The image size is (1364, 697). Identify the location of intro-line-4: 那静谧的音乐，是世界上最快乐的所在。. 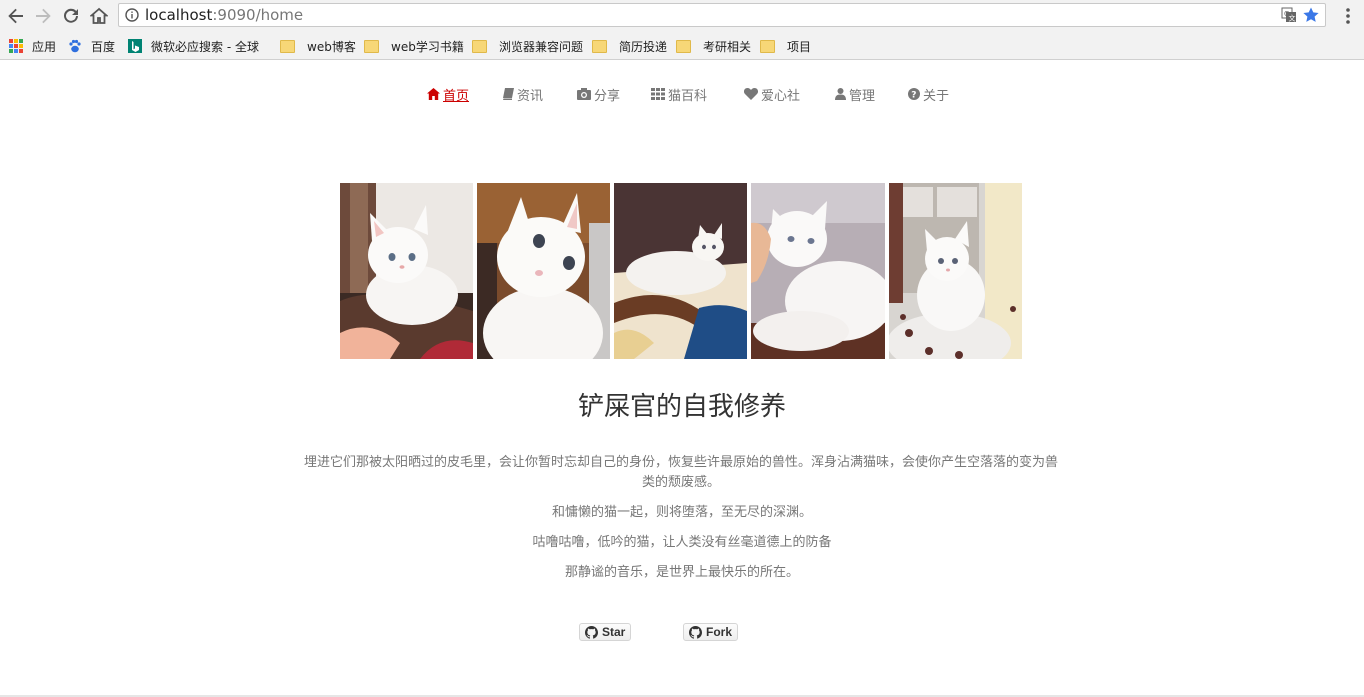
(681, 572).